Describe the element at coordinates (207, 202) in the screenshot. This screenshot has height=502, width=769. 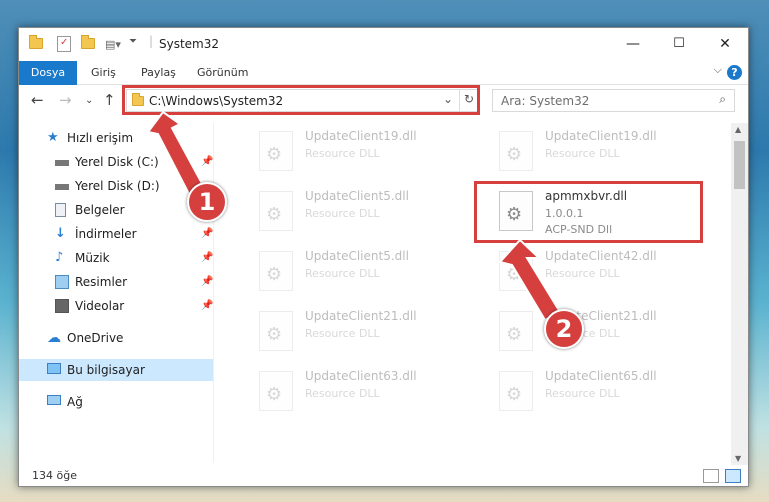
I see `step-badge-1: 1` at that location.